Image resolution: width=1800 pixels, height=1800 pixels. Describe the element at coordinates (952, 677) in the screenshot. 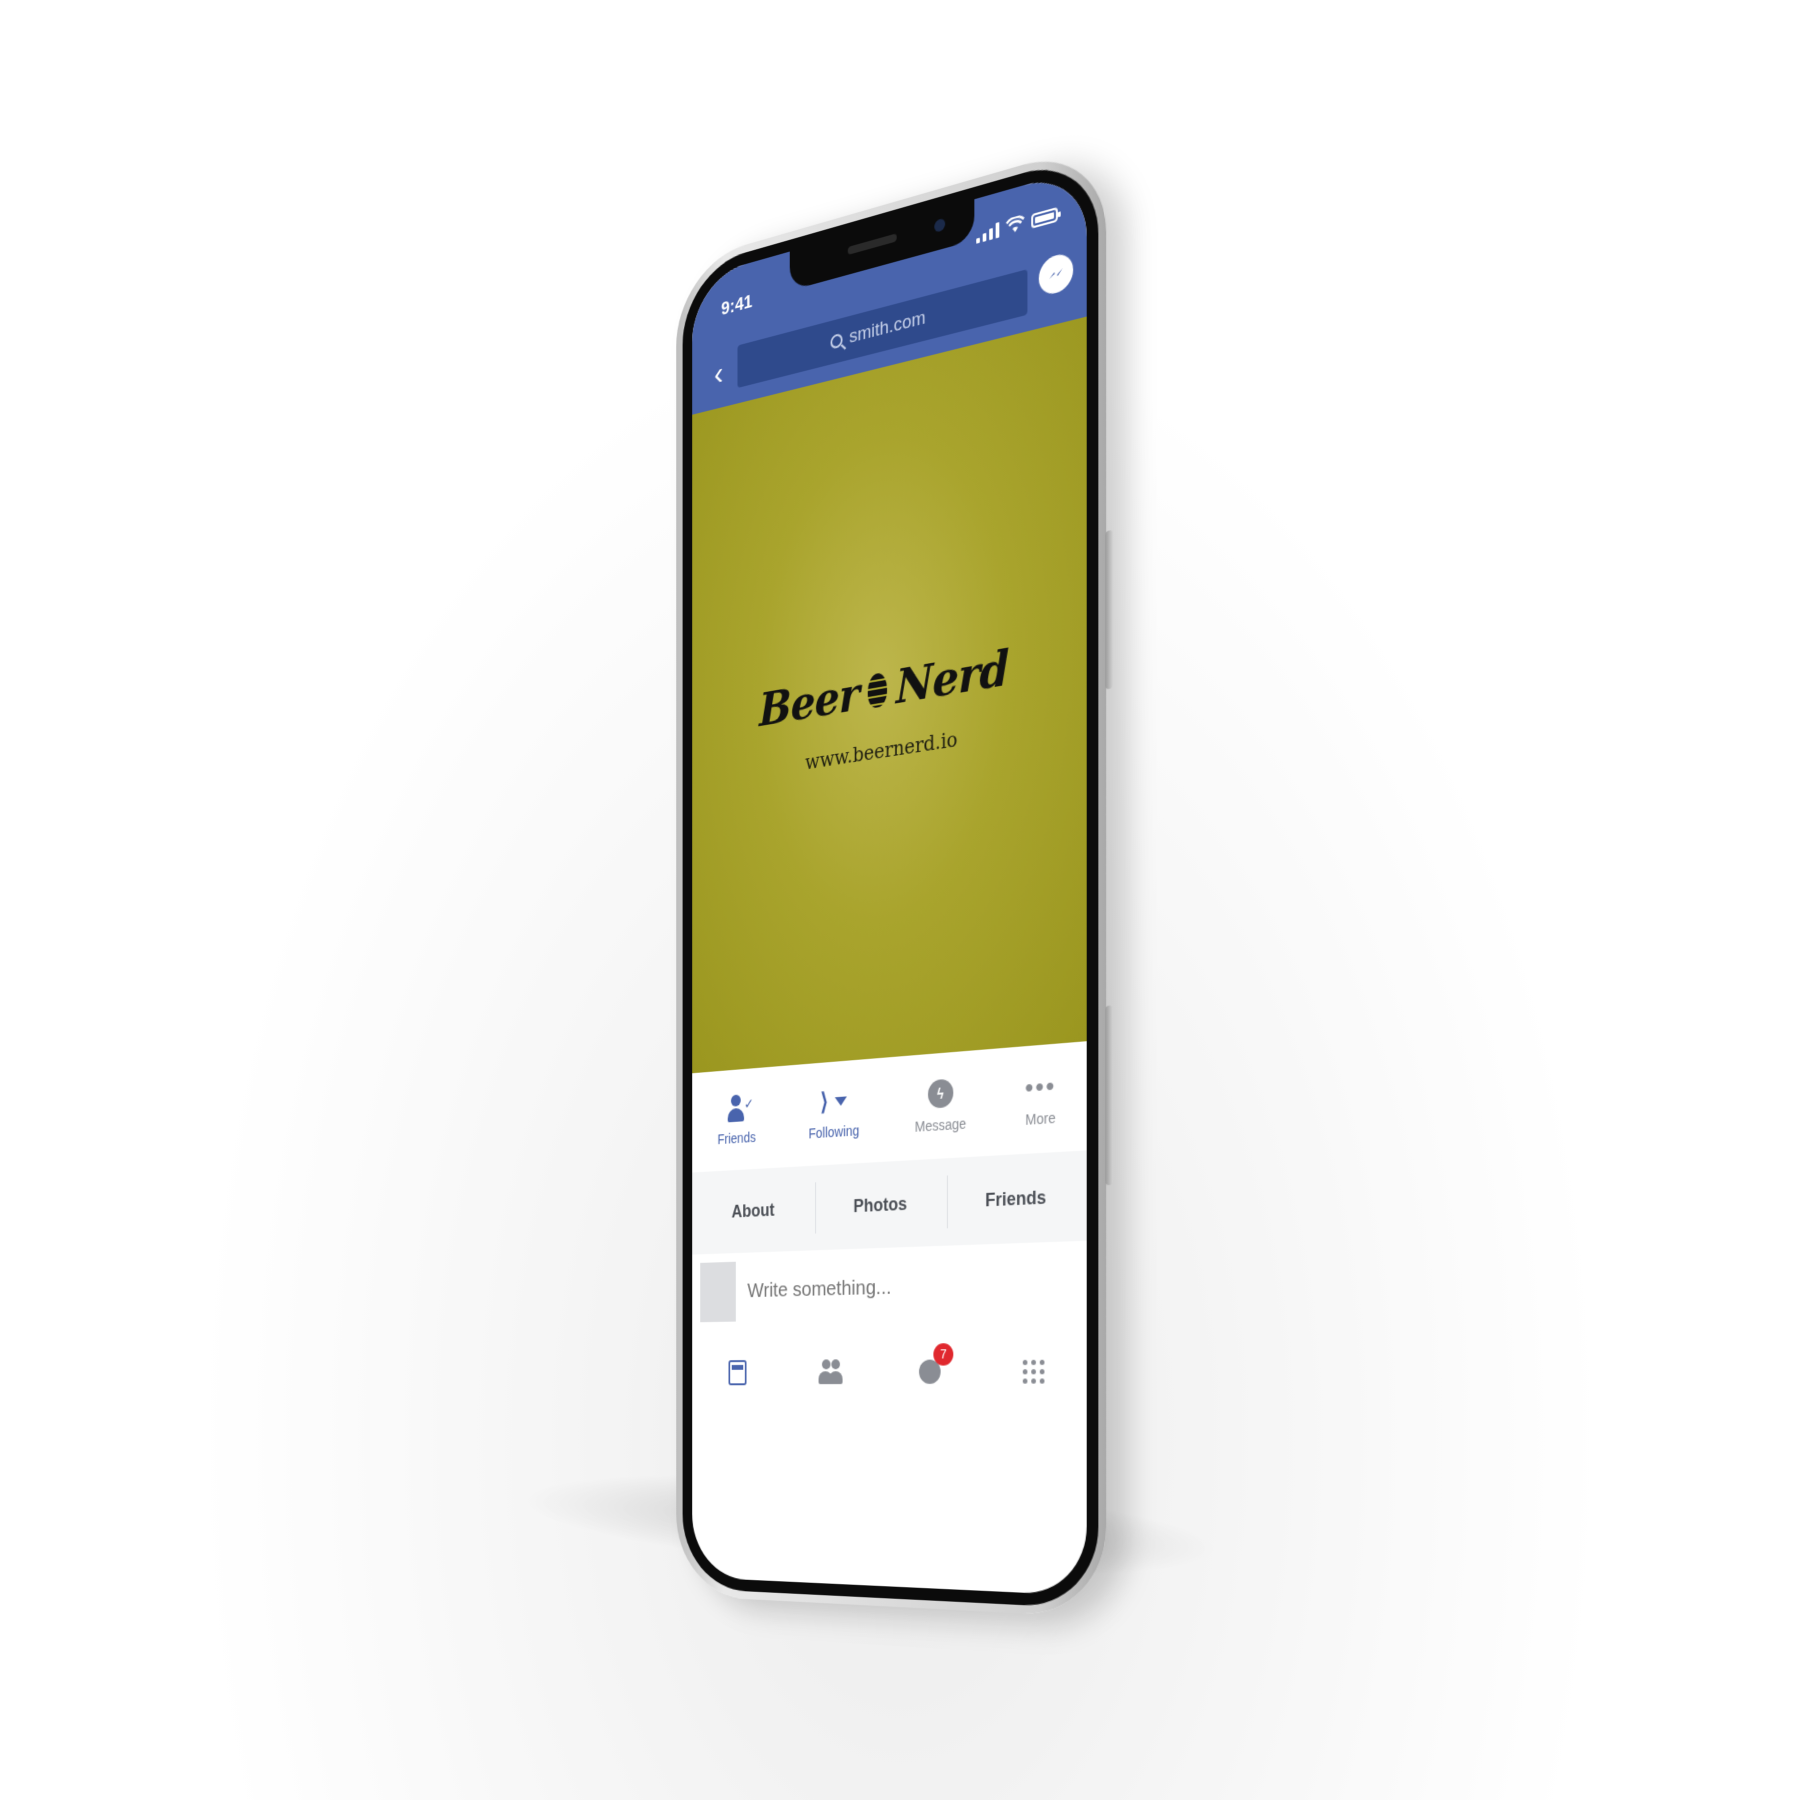

I see `brand-word-right: Nerd` at that location.